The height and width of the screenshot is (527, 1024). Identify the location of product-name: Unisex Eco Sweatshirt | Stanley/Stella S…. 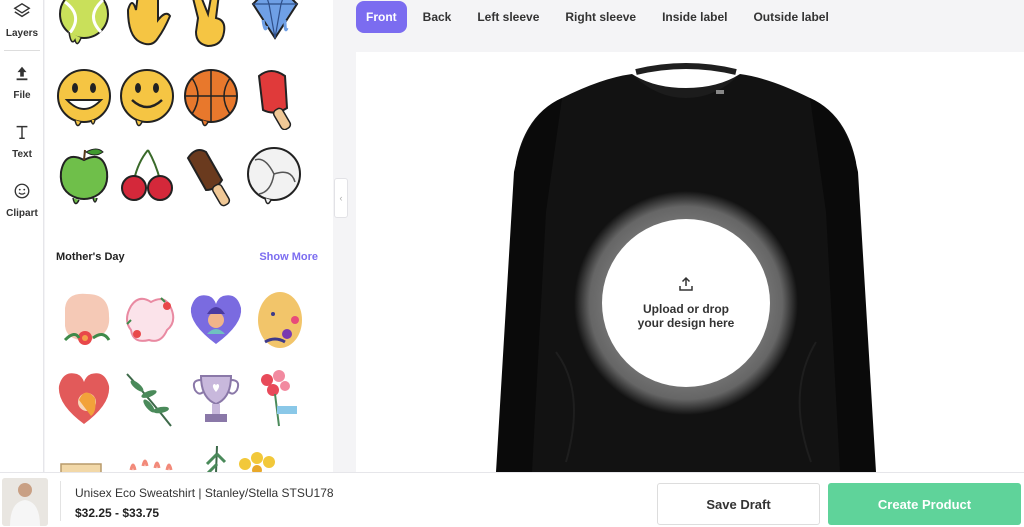
(204, 493).